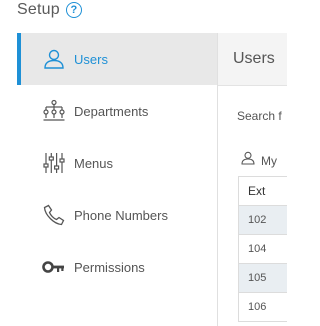  I want to click on table-row: 105, so click(262, 278).